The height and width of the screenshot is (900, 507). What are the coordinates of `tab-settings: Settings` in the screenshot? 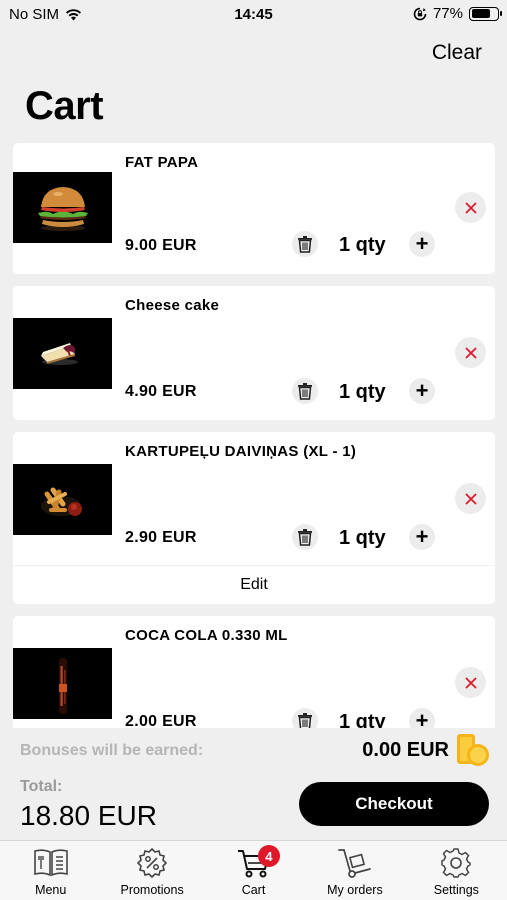 It's located at (456, 870).